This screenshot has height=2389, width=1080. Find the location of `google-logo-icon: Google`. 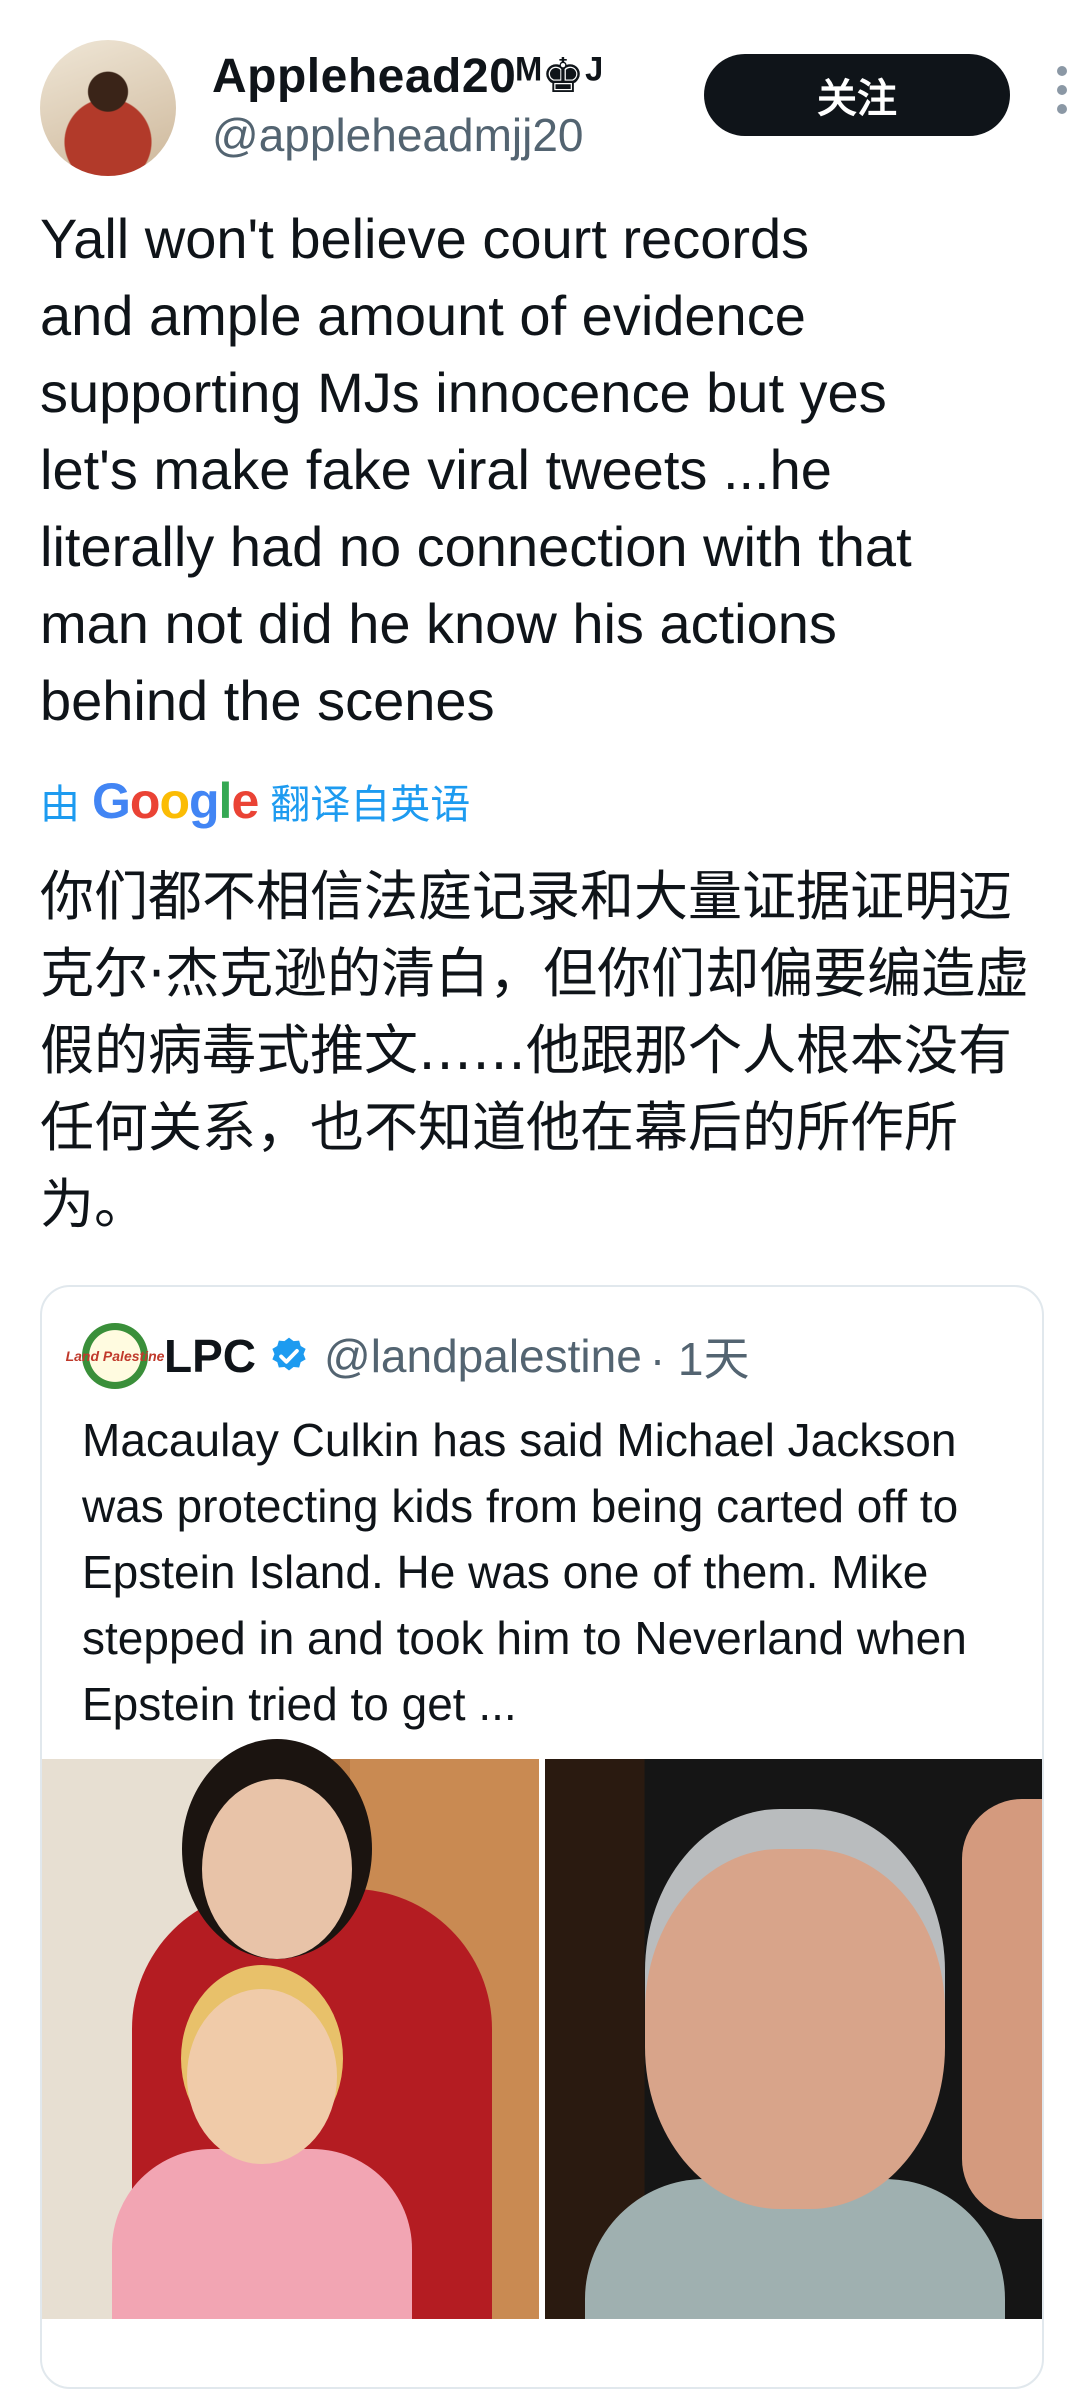

google-logo-icon: Google is located at coordinates (175, 801).